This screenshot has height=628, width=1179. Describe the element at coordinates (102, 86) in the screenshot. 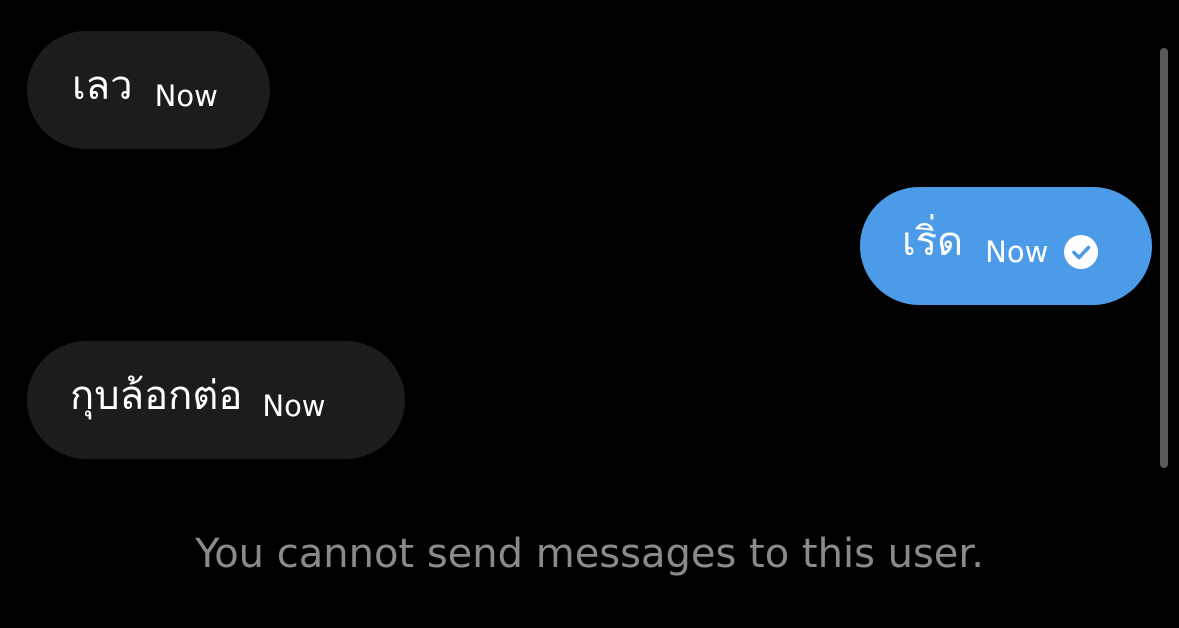

I see `message-text: เลว` at that location.